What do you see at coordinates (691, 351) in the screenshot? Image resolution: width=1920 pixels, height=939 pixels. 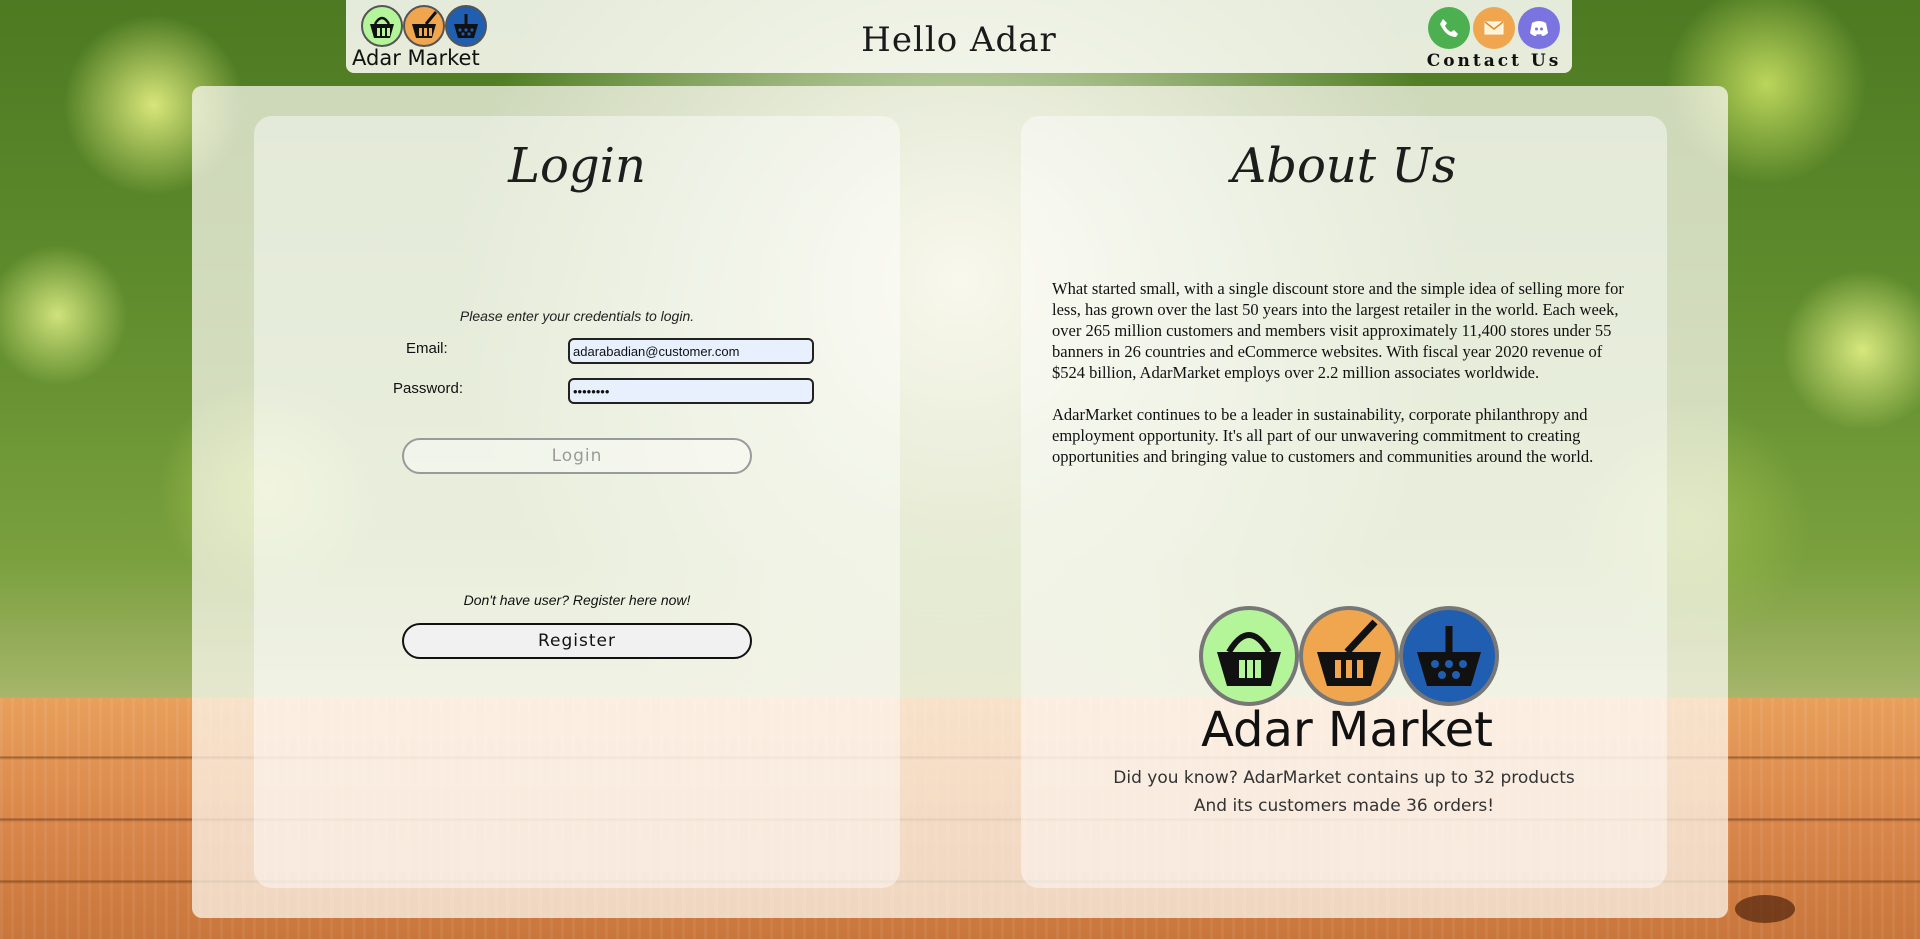 I see `email-field` at bounding box center [691, 351].